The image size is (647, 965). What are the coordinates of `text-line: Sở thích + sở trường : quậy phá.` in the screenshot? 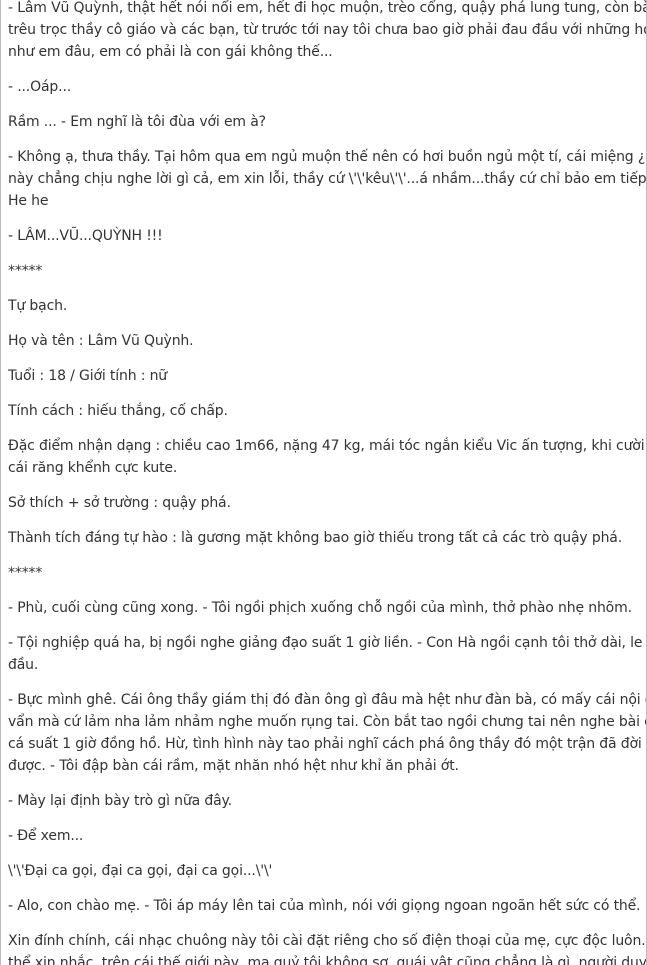 It's located at (119, 503).